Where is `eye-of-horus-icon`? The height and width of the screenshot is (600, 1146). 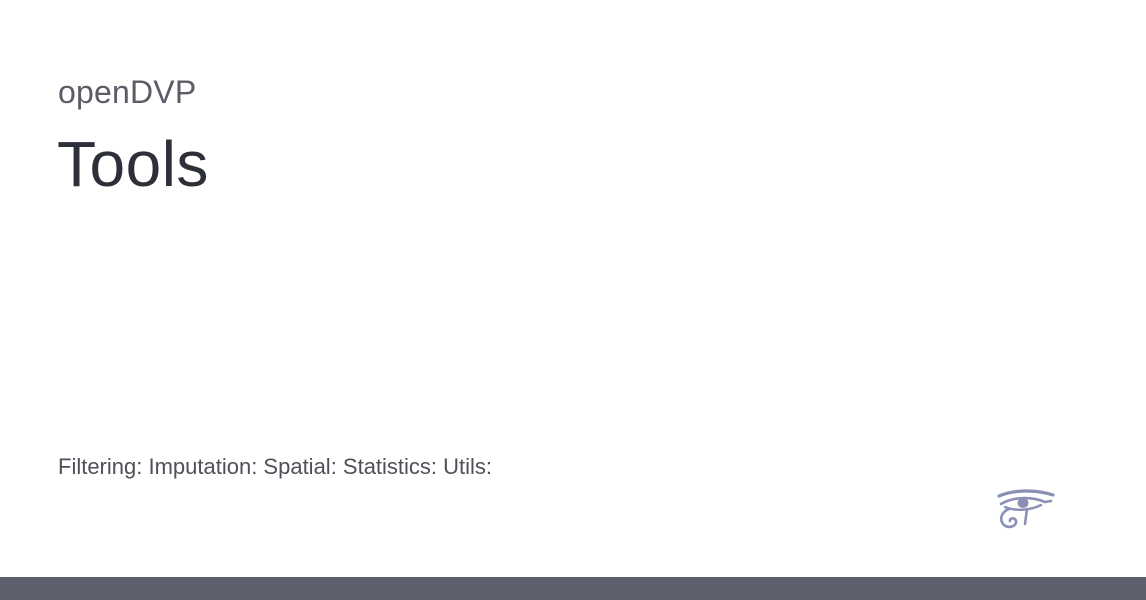 eye-of-horus-icon is located at coordinates (1026, 510).